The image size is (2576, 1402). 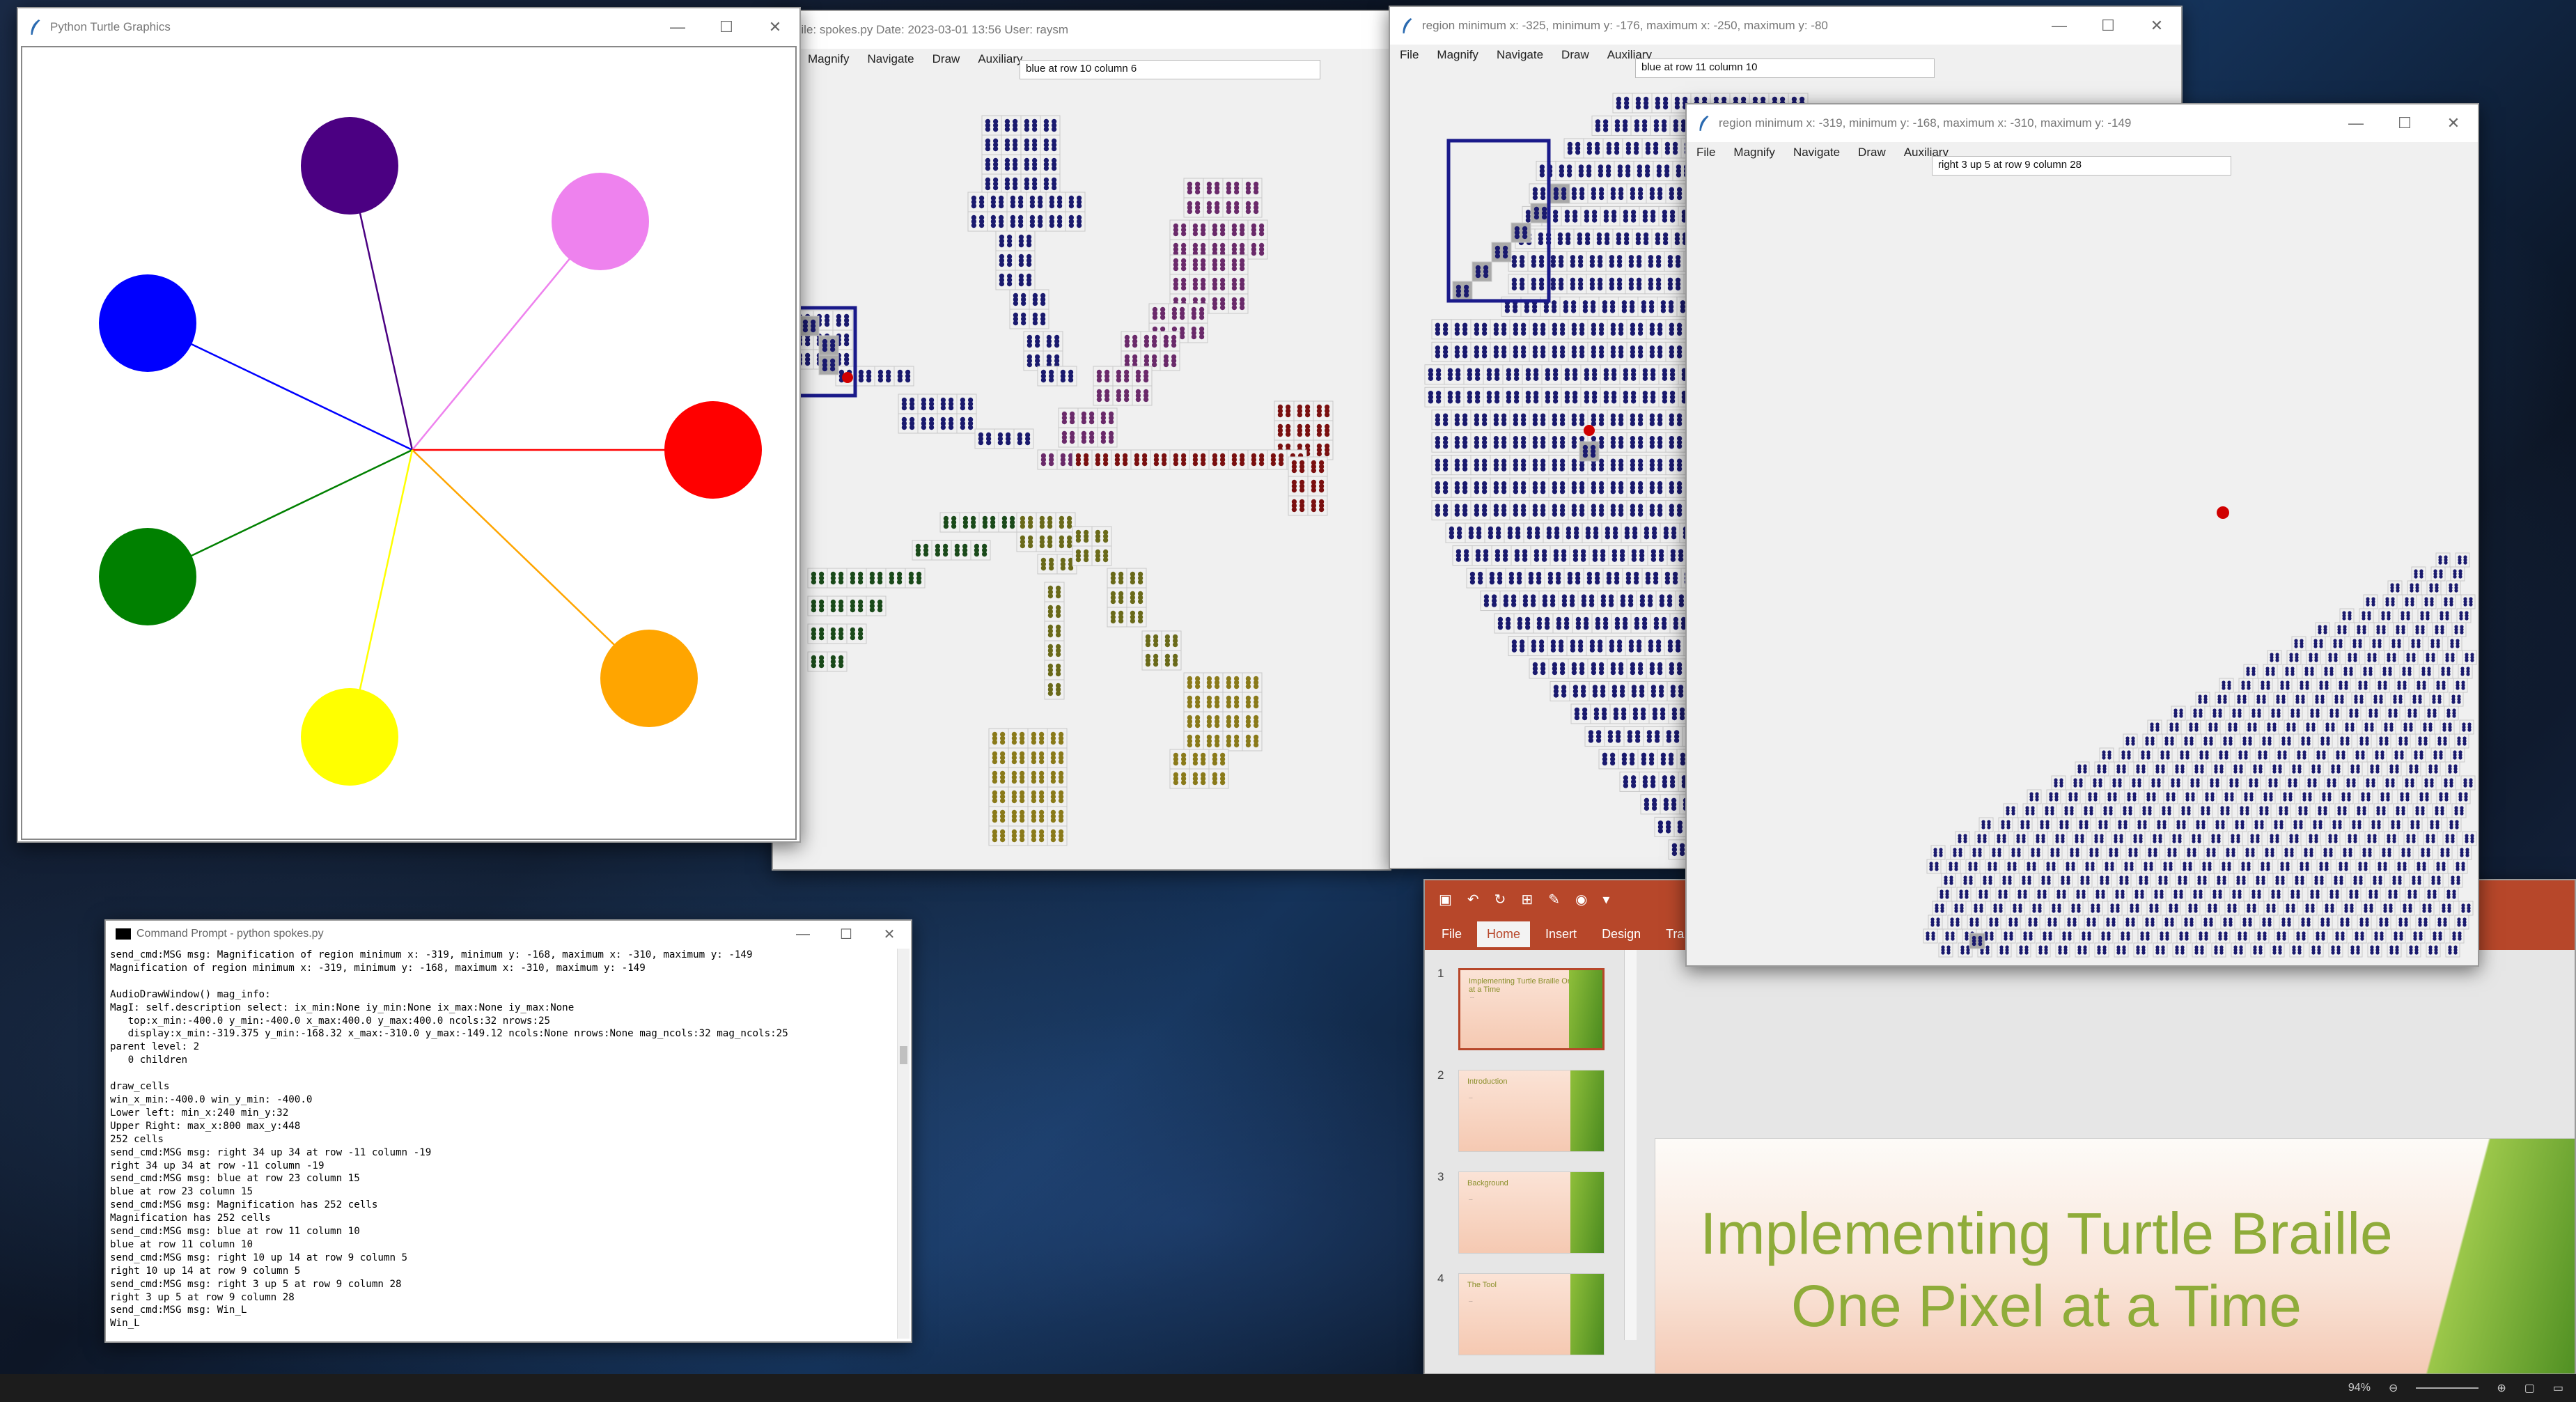 What do you see at coordinates (2156, 26) in the screenshot?
I see `close-button: ✕` at bounding box center [2156, 26].